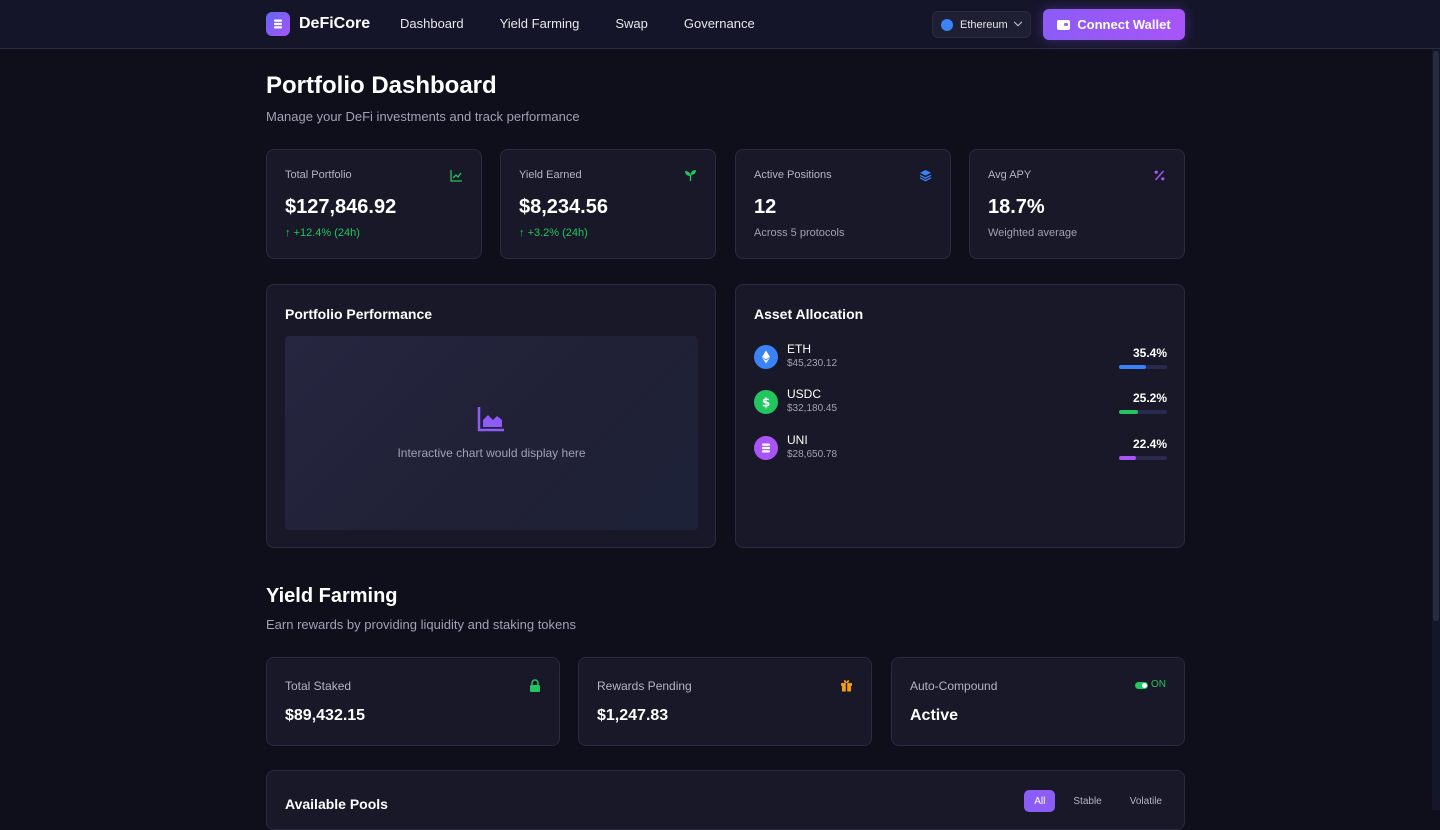 The image size is (1440, 830). I want to click on yield-card-value: $1,247.83, so click(632, 716).